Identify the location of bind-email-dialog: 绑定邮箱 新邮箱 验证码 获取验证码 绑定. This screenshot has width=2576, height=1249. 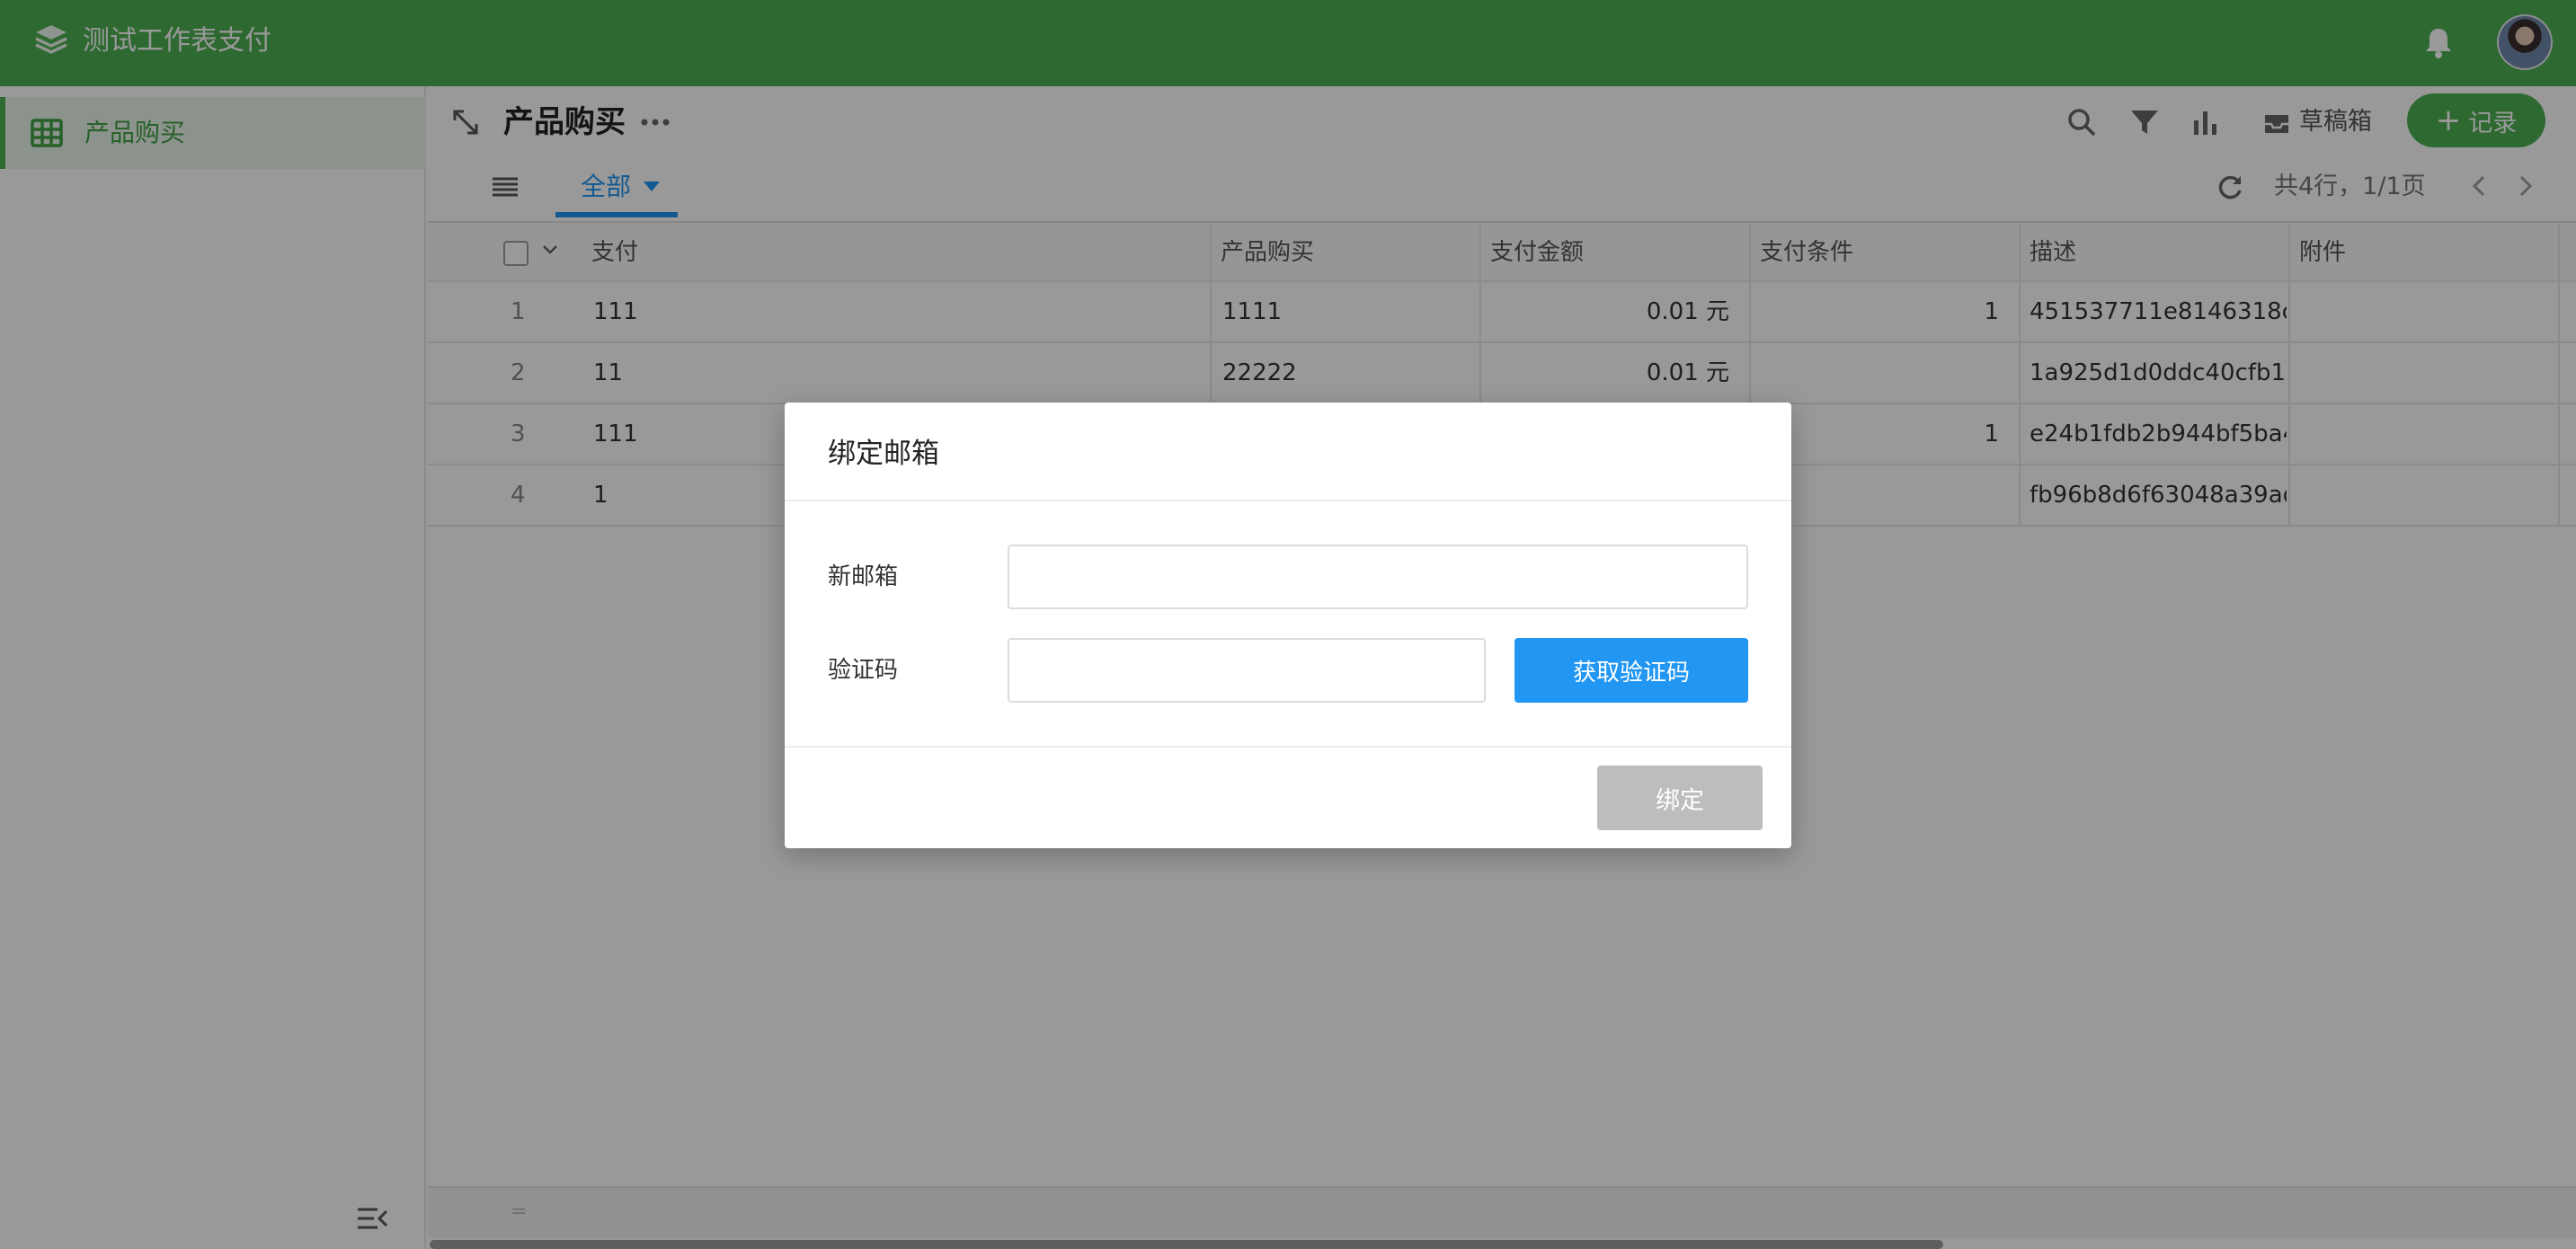
(1288, 625).